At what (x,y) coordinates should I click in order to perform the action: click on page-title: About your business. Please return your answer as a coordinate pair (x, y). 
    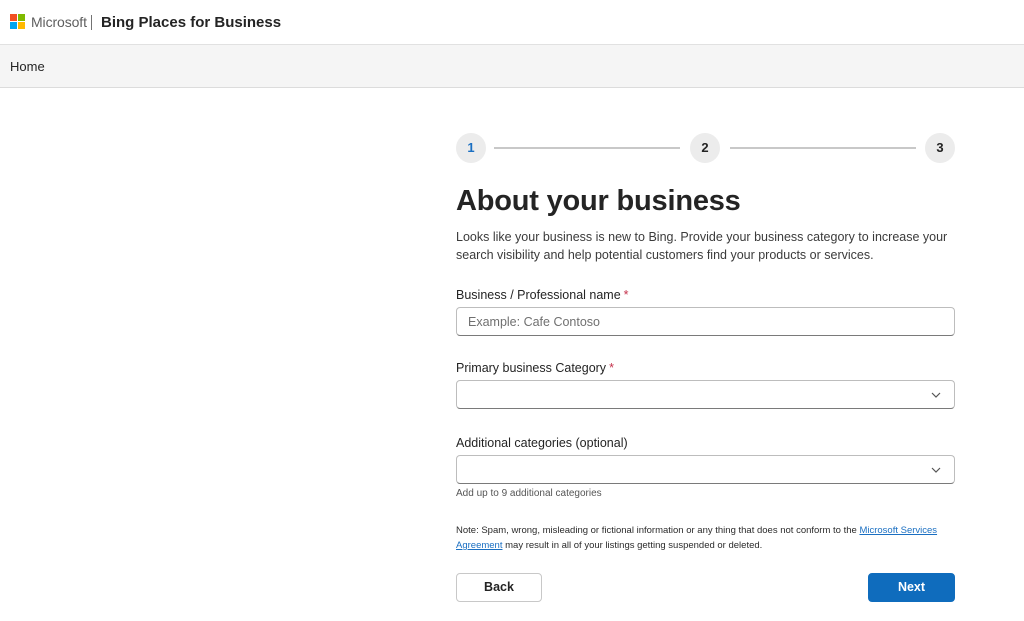
    Looking at the image, I should click on (598, 201).